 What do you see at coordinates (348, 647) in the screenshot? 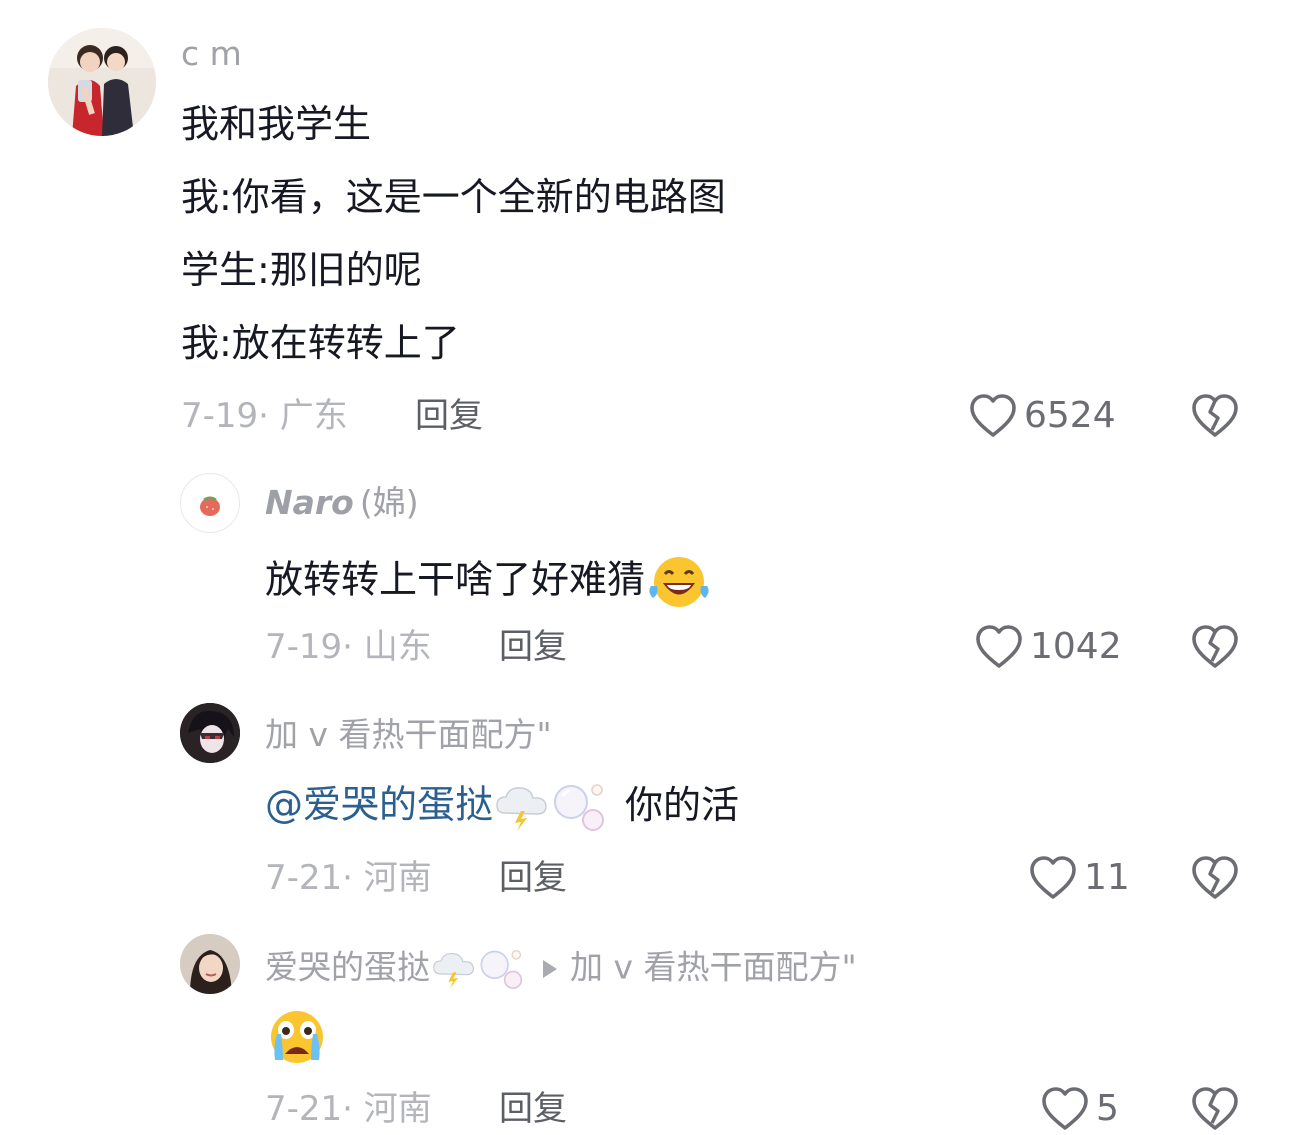
I see `comment-date-location: 7-19· 山东` at bounding box center [348, 647].